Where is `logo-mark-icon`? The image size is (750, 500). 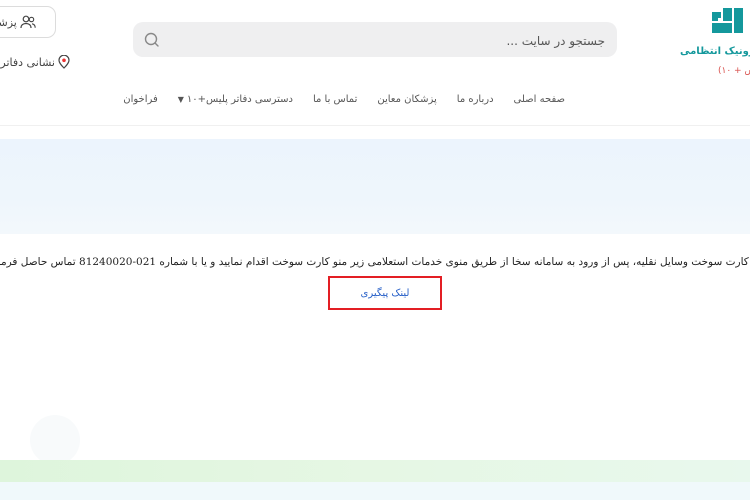 logo-mark-icon is located at coordinates (727, 20).